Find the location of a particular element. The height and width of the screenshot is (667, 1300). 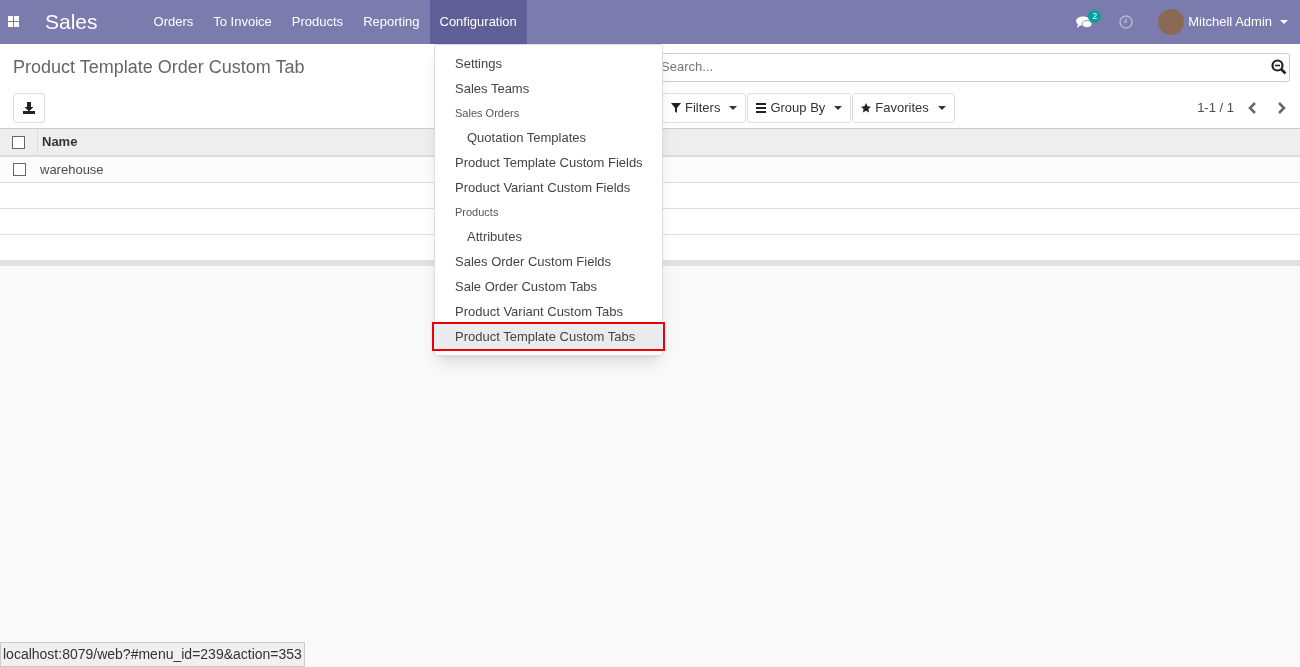

star-icon is located at coordinates (866, 108).